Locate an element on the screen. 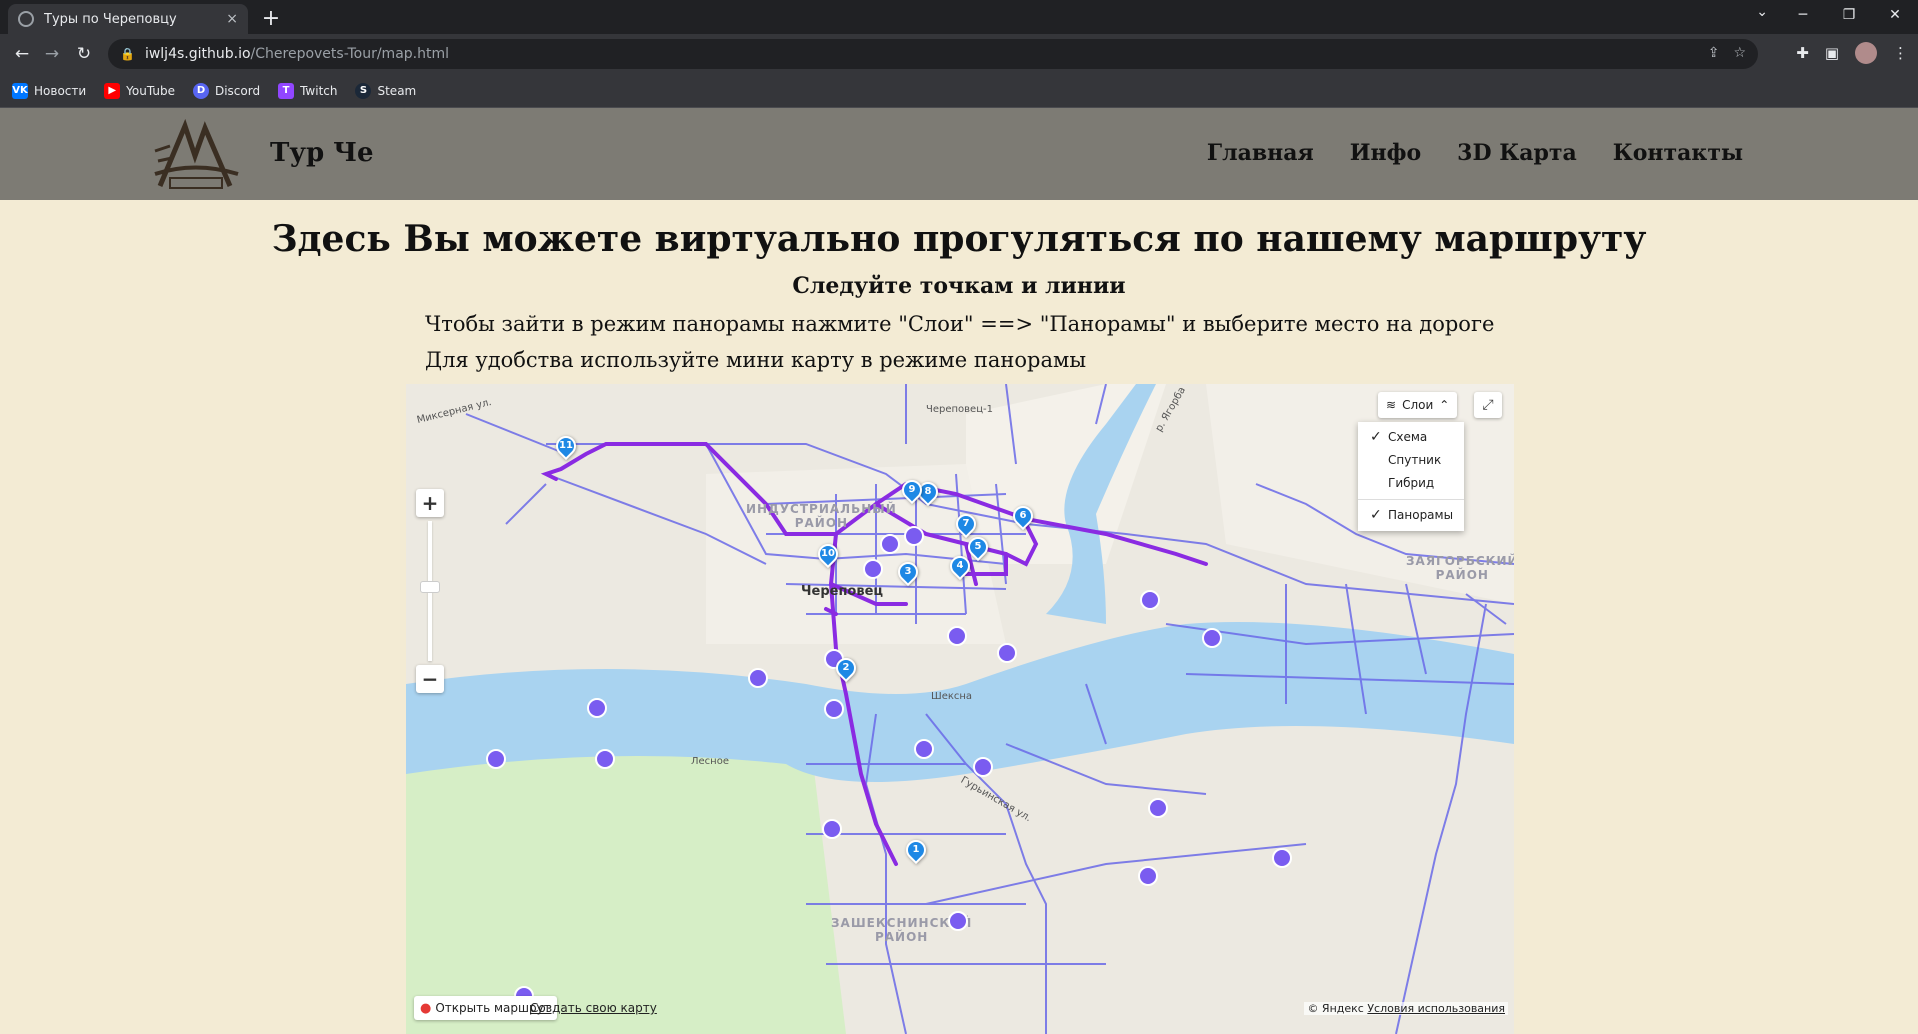 This screenshot has width=1918, height=1034. layer-option-scheme: ✓ Схема is located at coordinates (1411, 437).